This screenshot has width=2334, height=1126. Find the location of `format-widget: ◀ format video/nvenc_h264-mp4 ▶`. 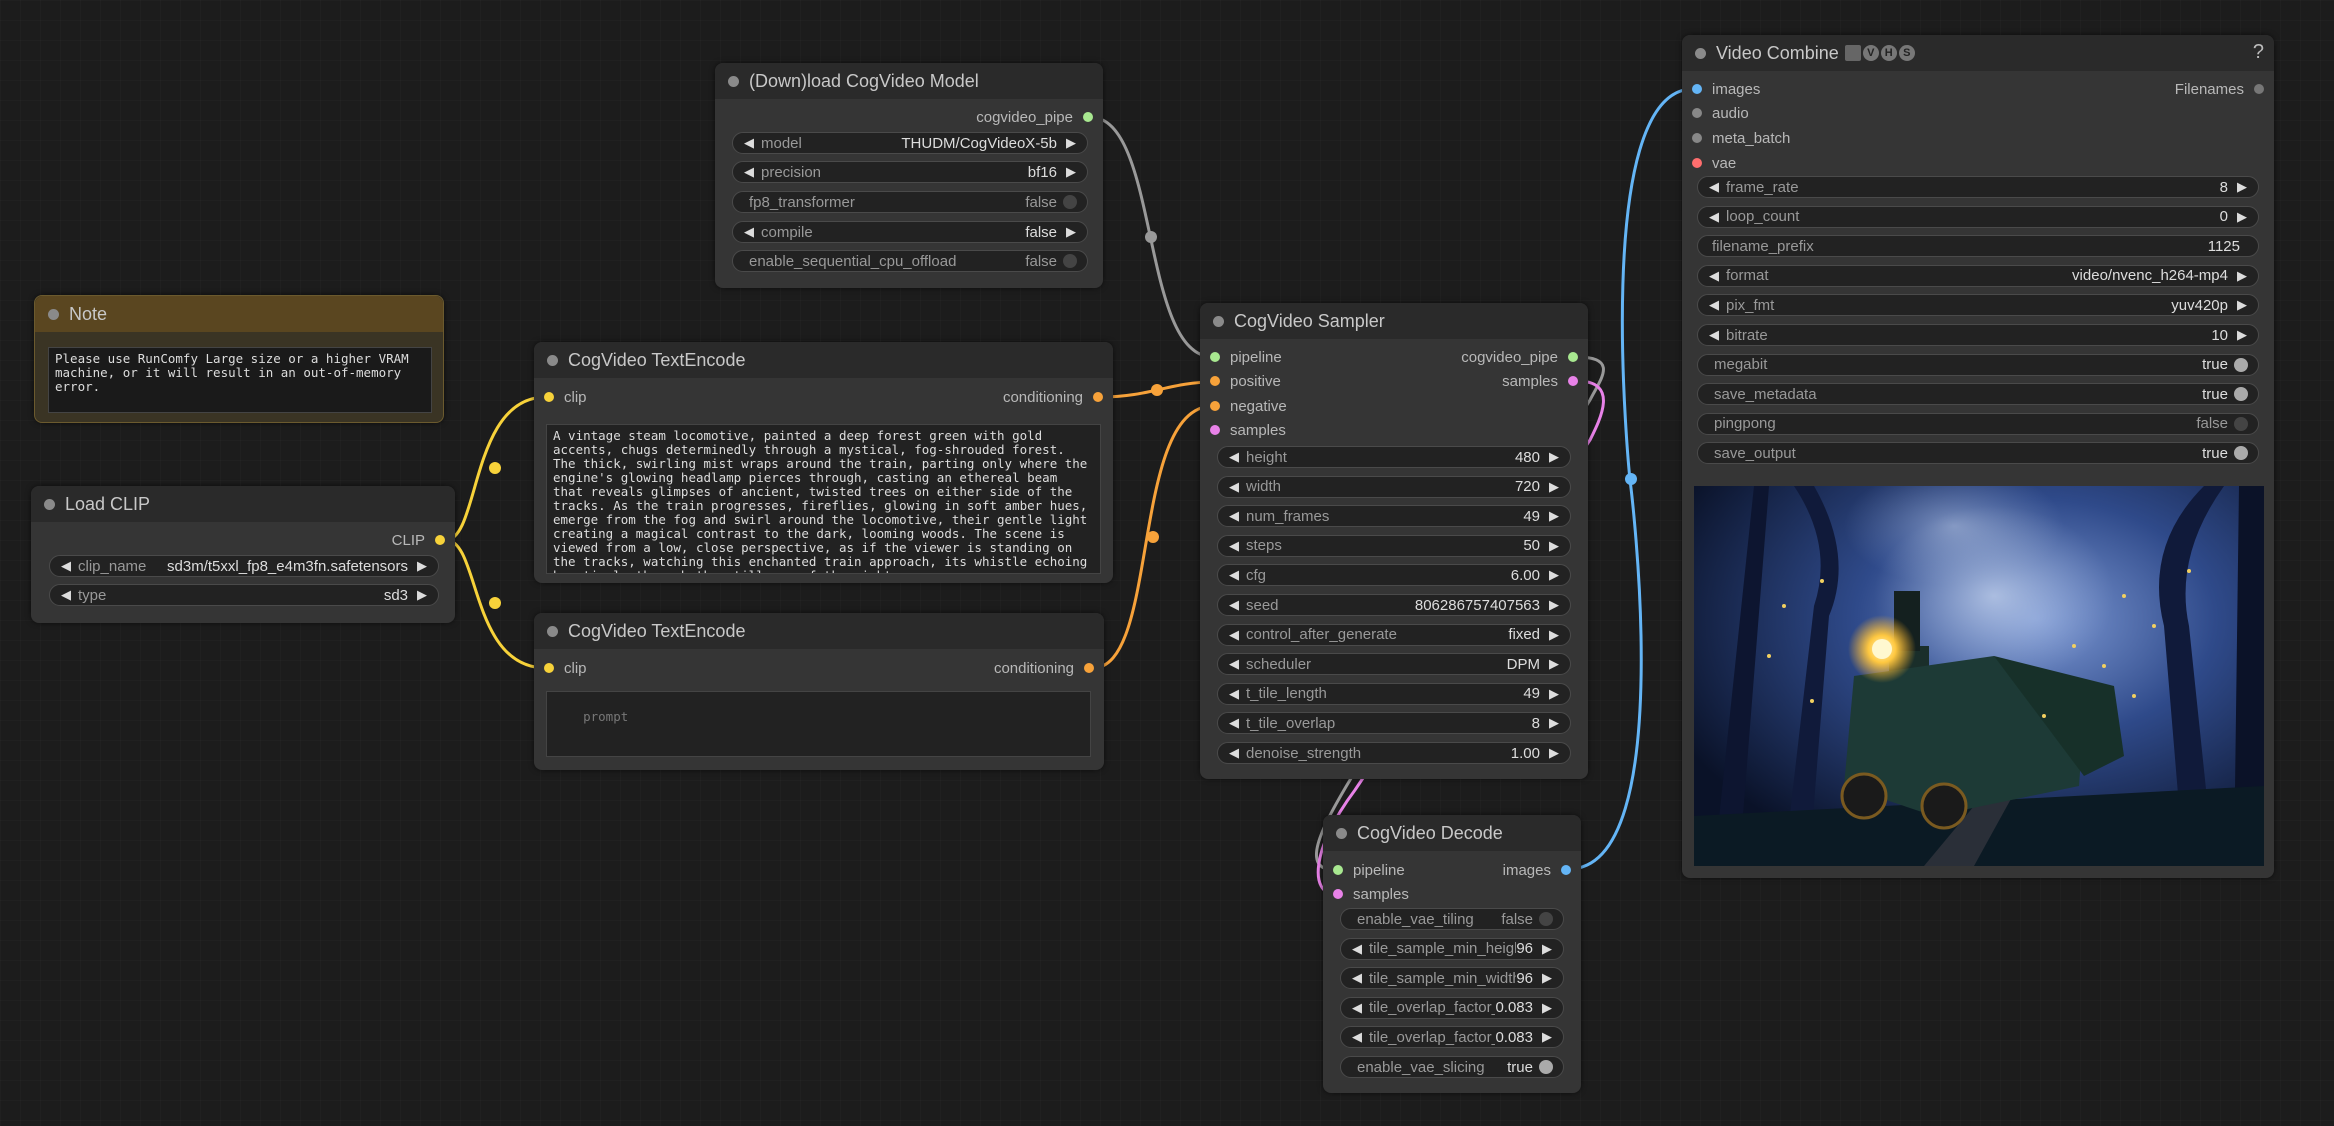

format-widget: ◀ format video/nvenc_h264-mp4 ▶ is located at coordinates (1978, 275).